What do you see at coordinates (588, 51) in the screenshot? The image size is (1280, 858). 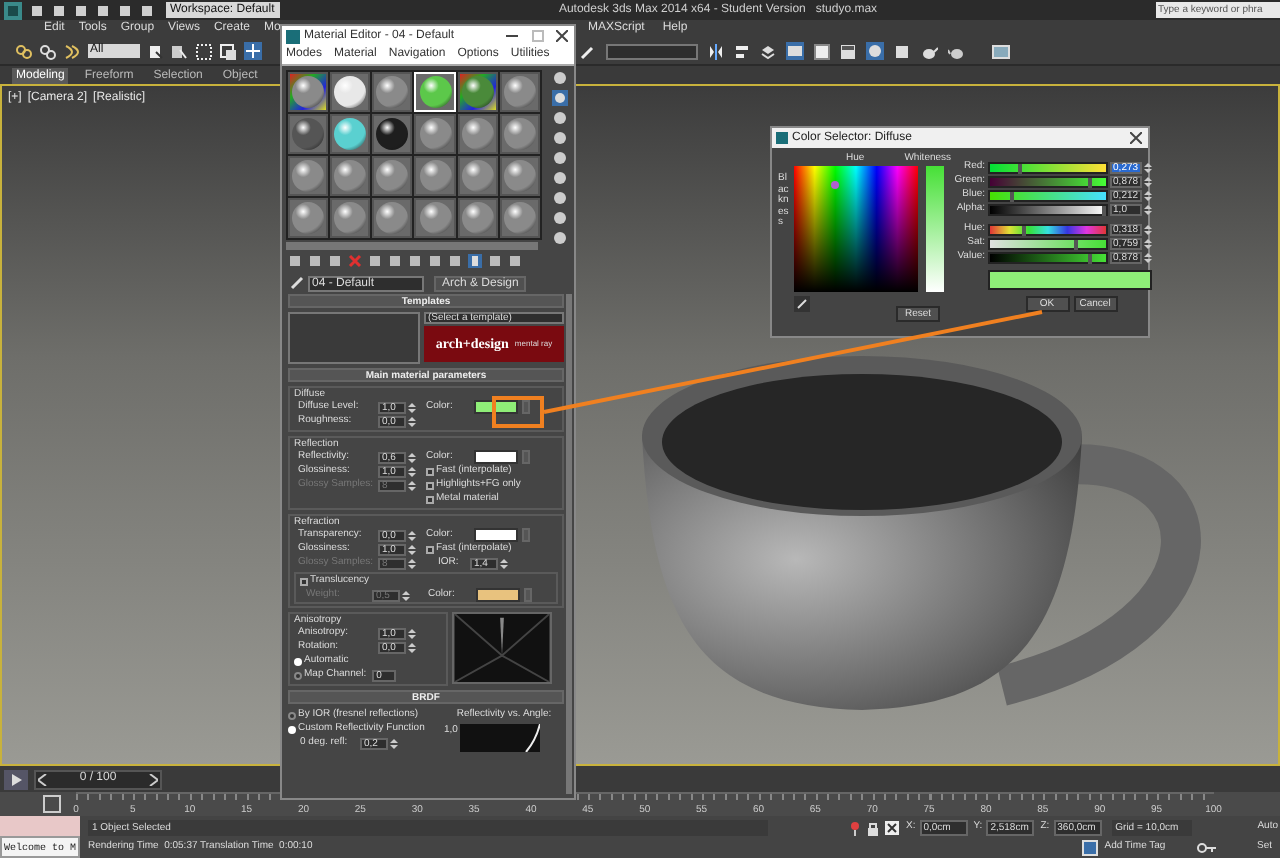 I see `pencil-icon` at bounding box center [588, 51].